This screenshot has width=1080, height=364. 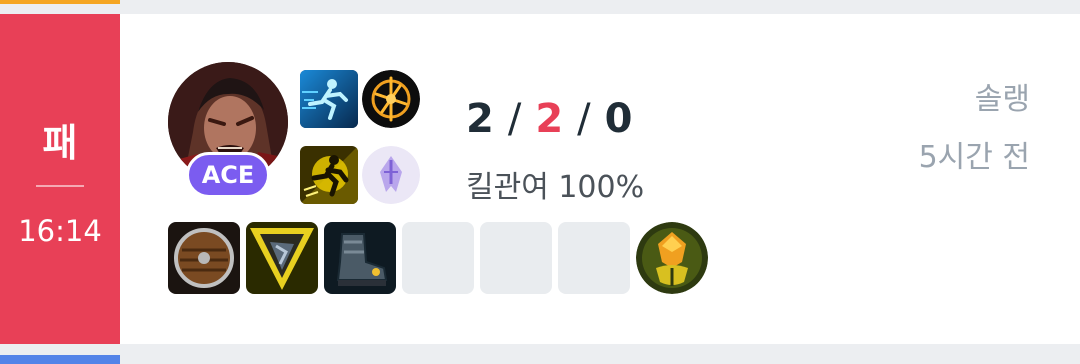 What do you see at coordinates (60, 186) in the screenshot?
I see `result-divider` at bounding box center [60, 186].